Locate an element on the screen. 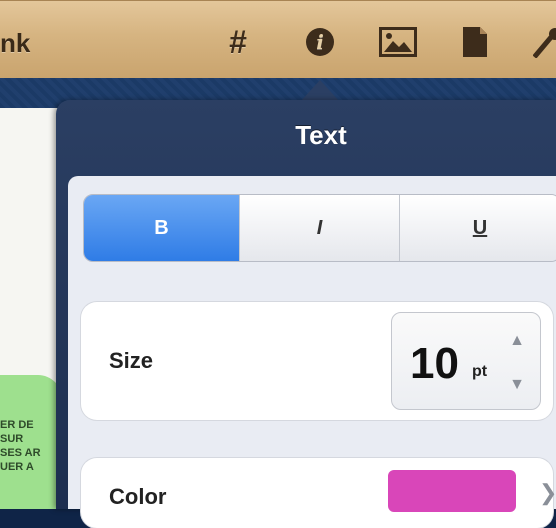 Image resolution: width=556 pixels, height=528 pixels. document-icon is located at coordinates (475, 42).